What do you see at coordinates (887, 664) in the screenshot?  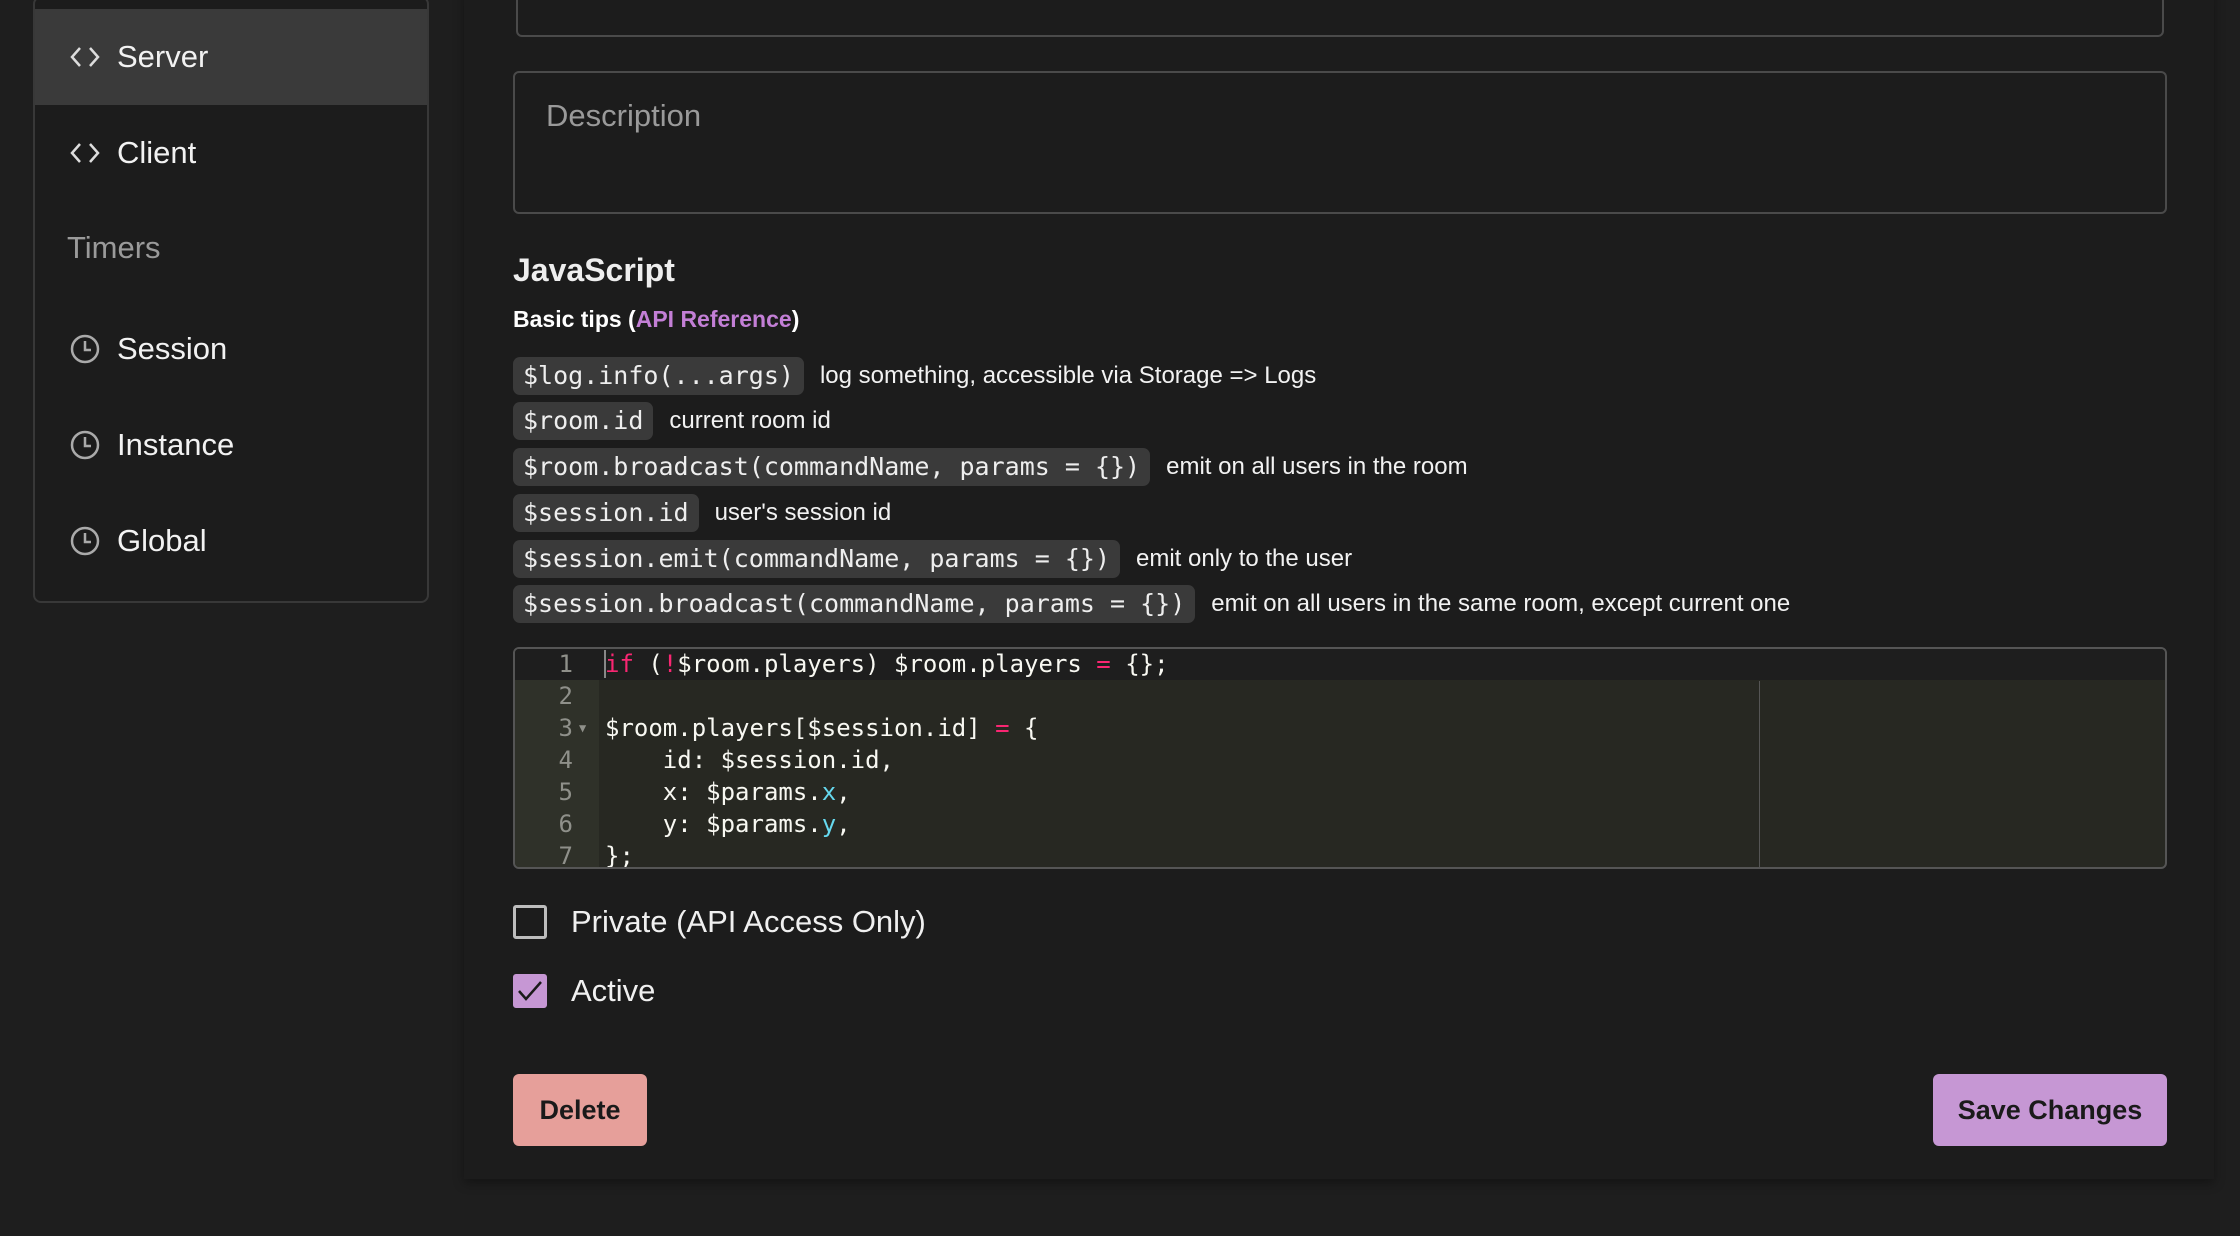 I see `code-text: if (!$room.players) $room.players = {};` at bounding box center [887, 664].